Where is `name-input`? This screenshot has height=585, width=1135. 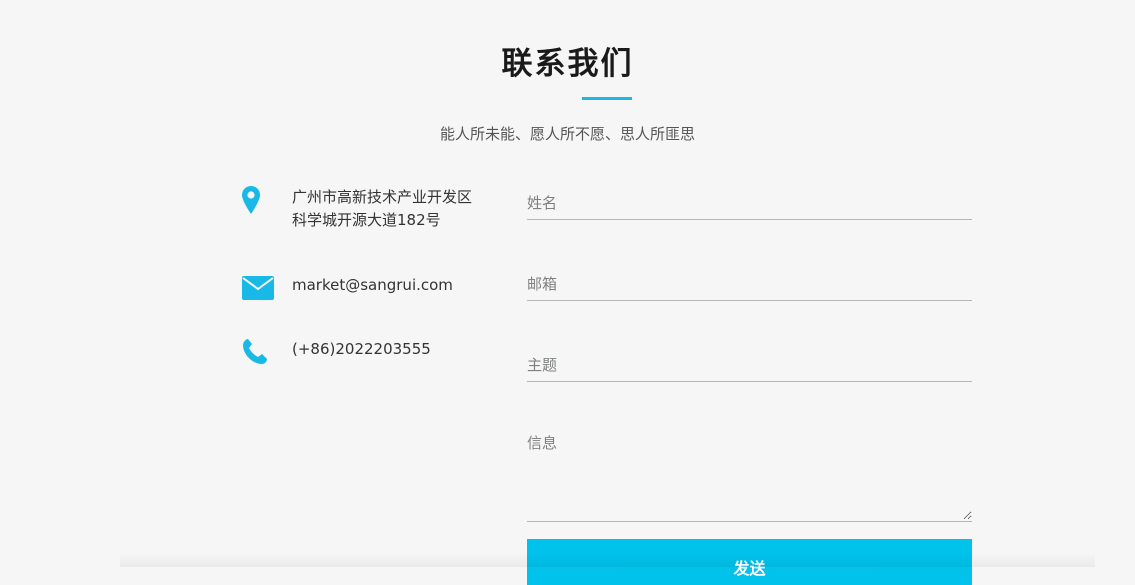
name-input is located at coordinates (749, 203).